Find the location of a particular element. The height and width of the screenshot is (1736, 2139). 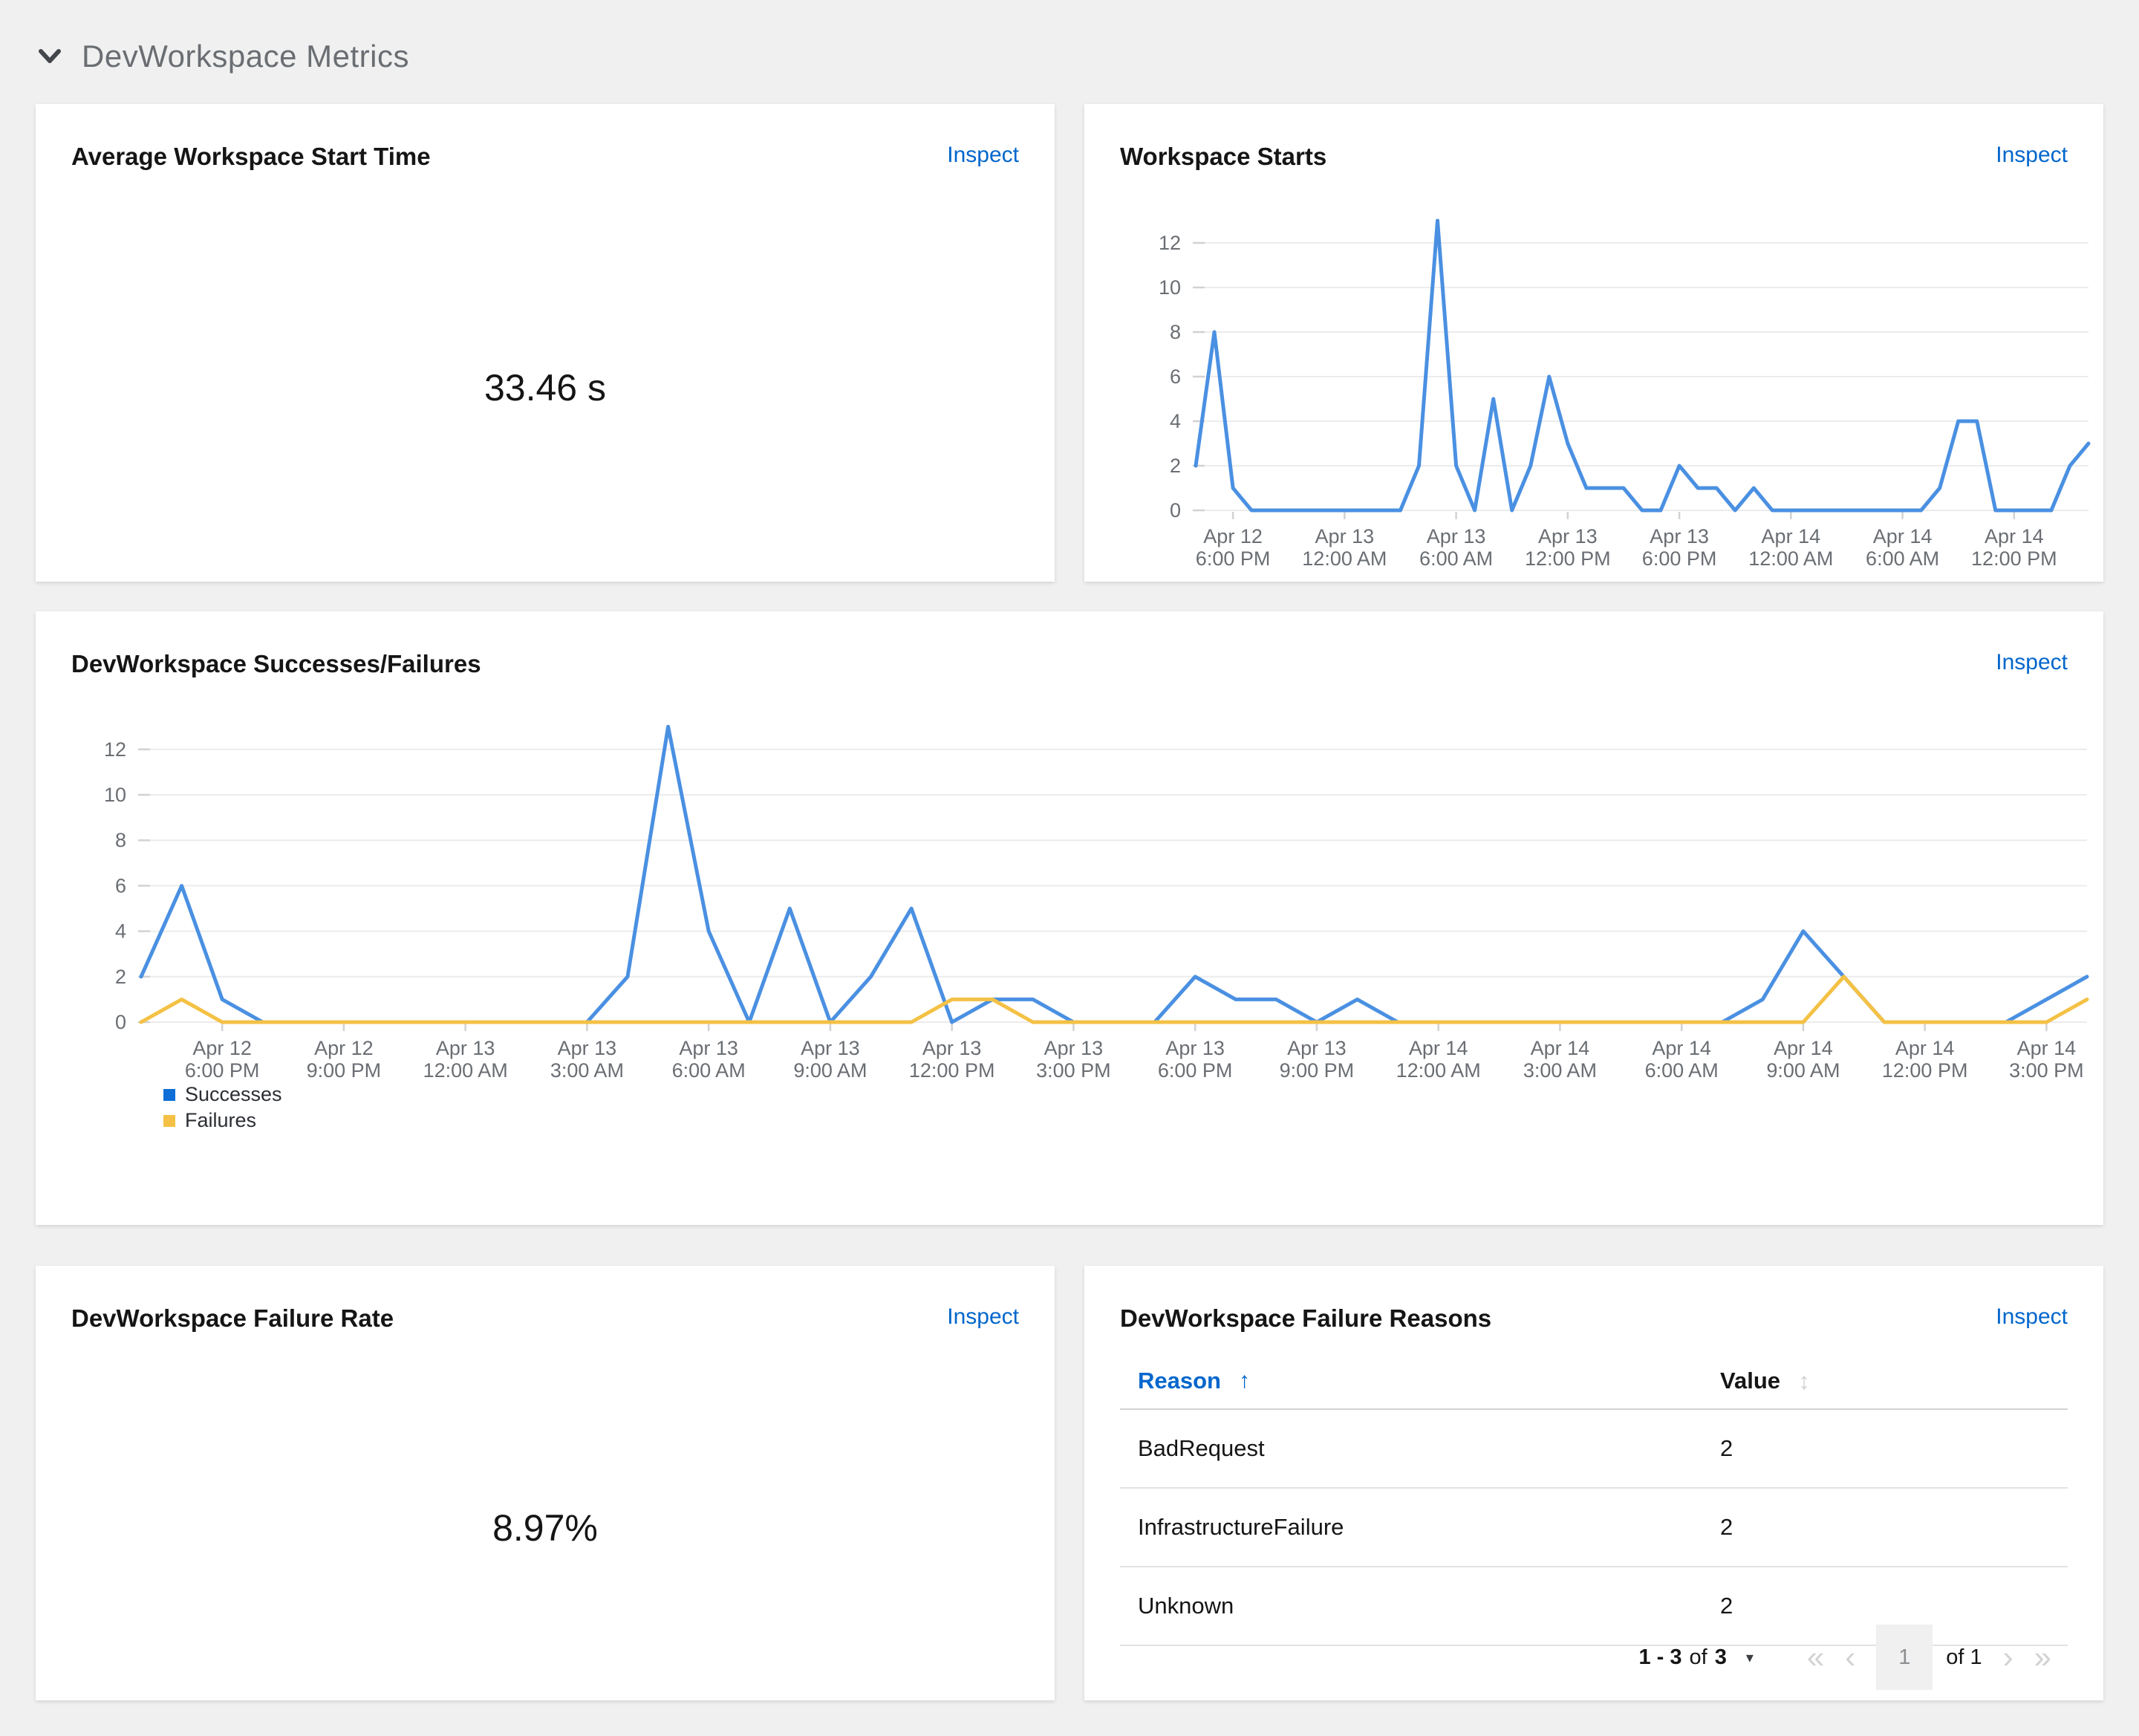

reason-cell: BadRequest is located at coordinates (1201, 1448).